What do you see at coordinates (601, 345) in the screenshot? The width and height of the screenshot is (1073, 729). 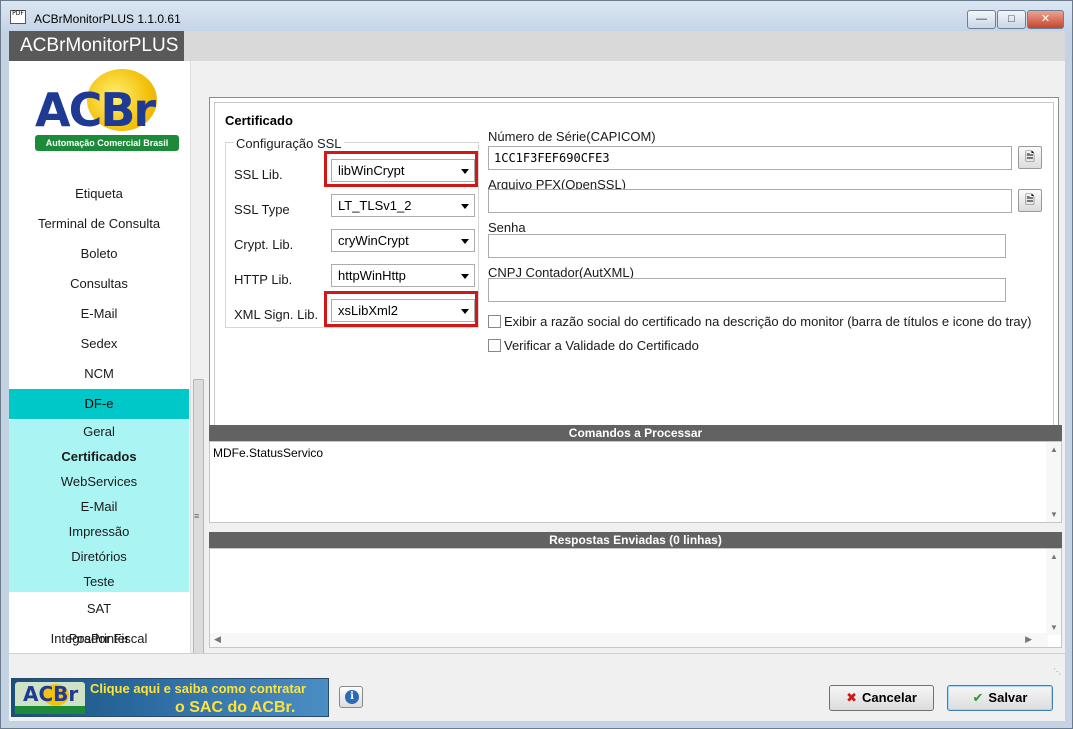 I see `validade-label: Verificar a Validade do Certificado` at bounding box center [601, 345].